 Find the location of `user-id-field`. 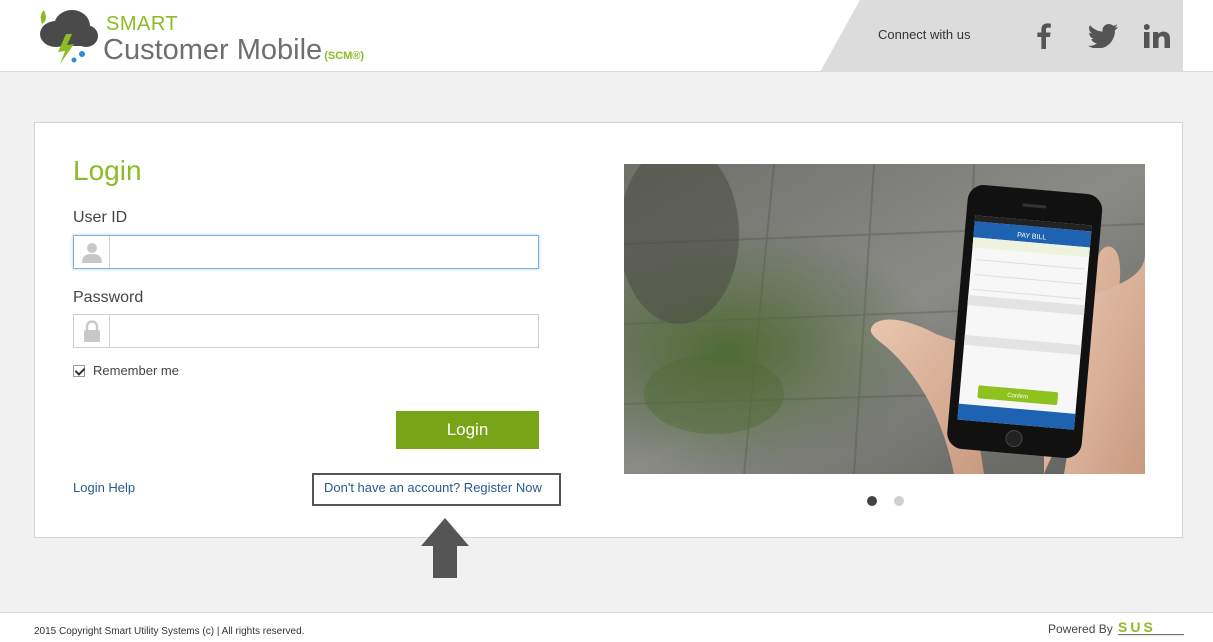

user-id-field is located at coordinates (306, 252).